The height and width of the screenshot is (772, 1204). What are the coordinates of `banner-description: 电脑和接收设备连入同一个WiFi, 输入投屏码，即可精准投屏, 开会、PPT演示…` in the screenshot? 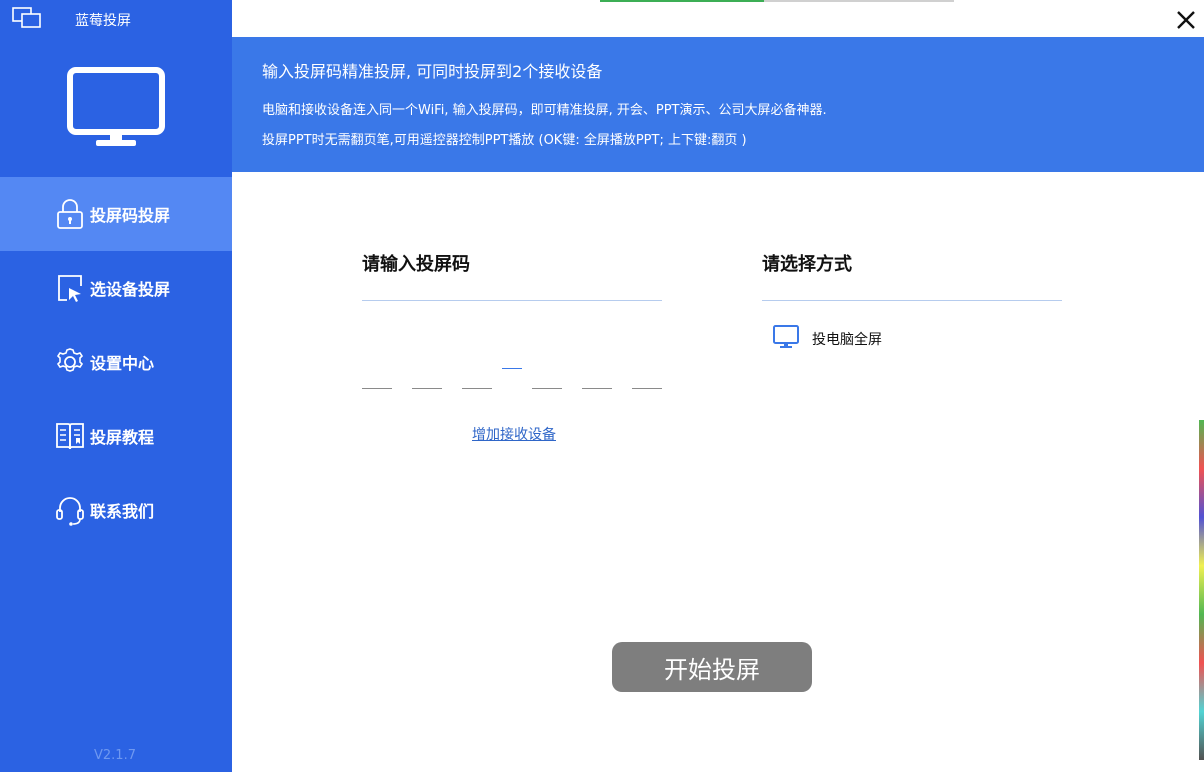 It's located at (544, 110).